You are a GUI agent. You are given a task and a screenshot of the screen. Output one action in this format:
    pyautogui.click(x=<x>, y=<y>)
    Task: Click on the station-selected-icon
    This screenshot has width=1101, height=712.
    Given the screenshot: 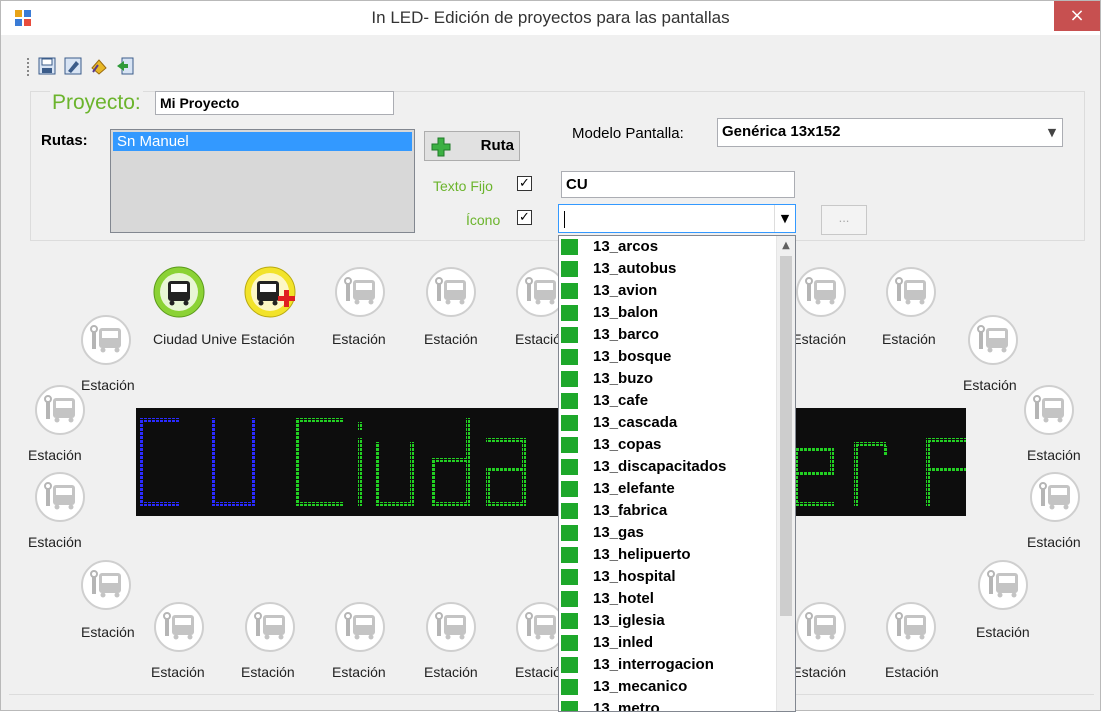 What is the action you would take?
    pyautogui.click(x=270, y=292)
    